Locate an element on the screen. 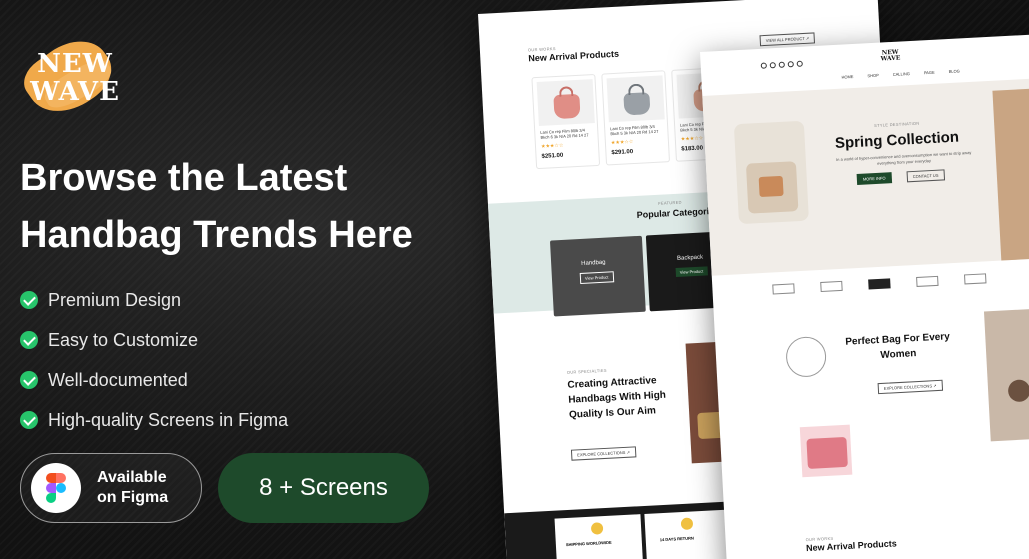  feature-box-shipping: SHIPPING WORLDWIDE is located at coordinates (599, 536).